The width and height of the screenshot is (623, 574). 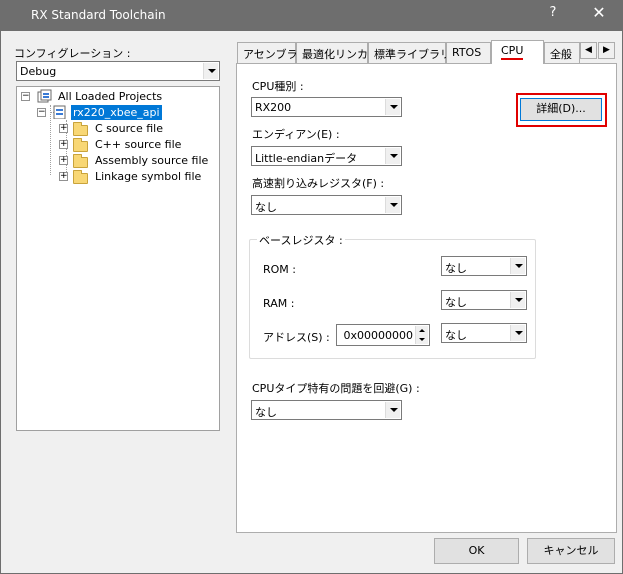 I want to click on tab-scroll-left-button: ◀, so click(x=588, y=50).